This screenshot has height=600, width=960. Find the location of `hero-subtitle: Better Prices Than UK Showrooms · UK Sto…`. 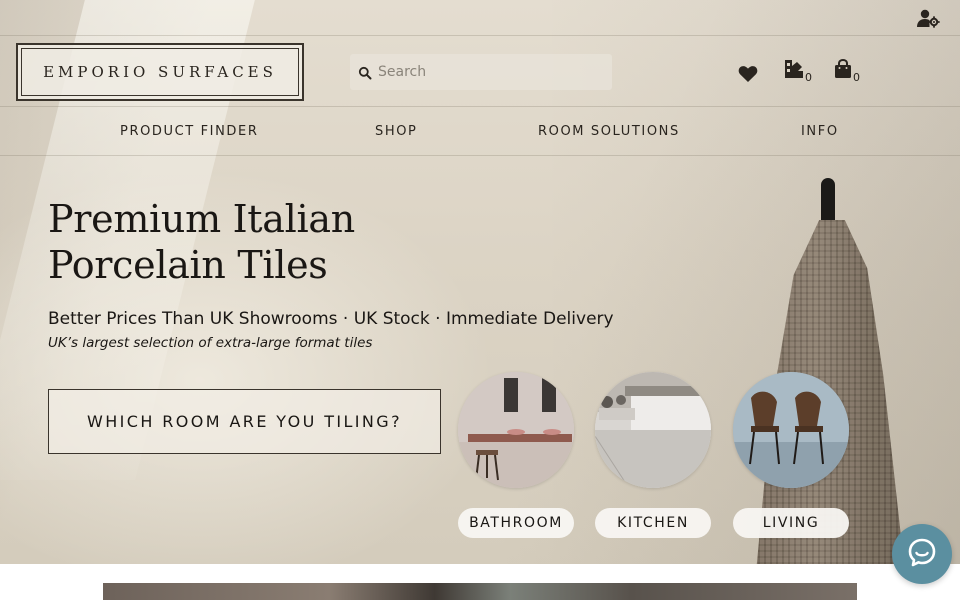

hero-subtitle: Better Prices Than UK Showrooms · UK Sto… is located at coordinates (331, 319).